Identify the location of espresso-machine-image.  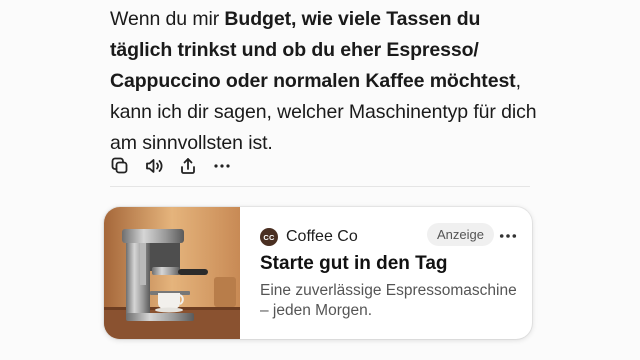
(172, 273).